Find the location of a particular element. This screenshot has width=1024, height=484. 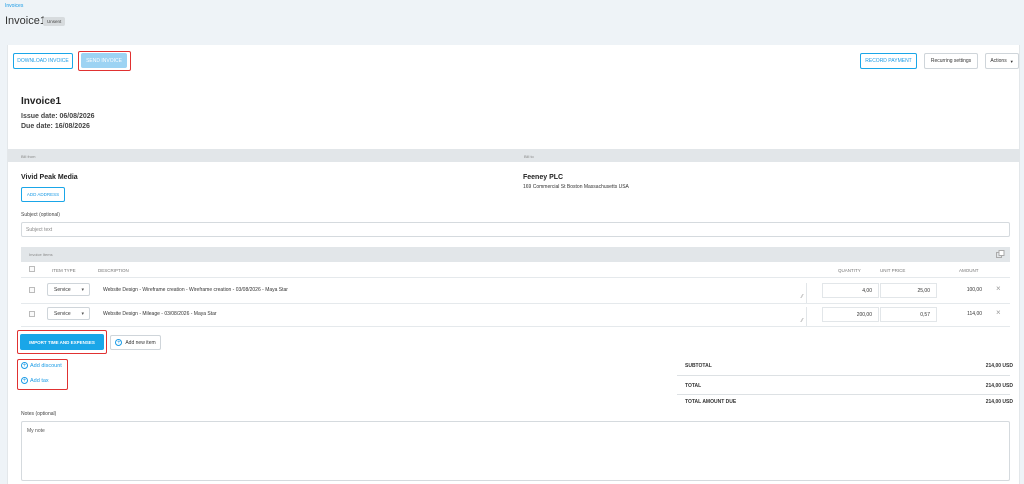

status-badge: Unsent is located at coordinates (54, 21).